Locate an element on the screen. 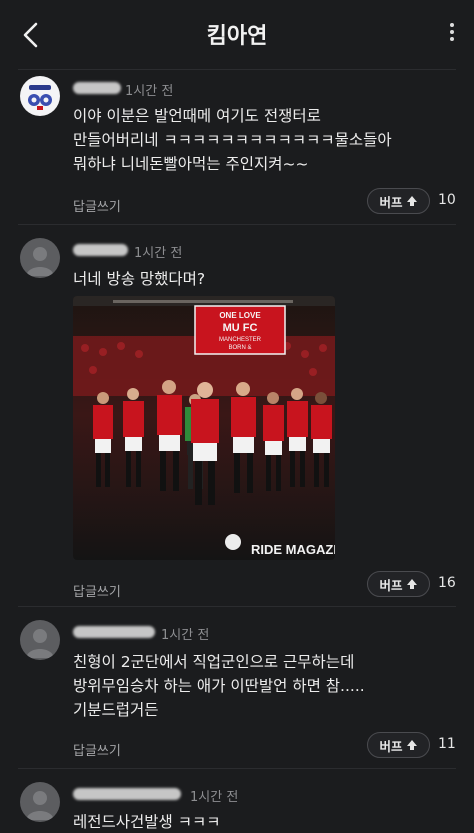  banner-text-line-1: ONE LOVE is located at coordinates (240, 315).